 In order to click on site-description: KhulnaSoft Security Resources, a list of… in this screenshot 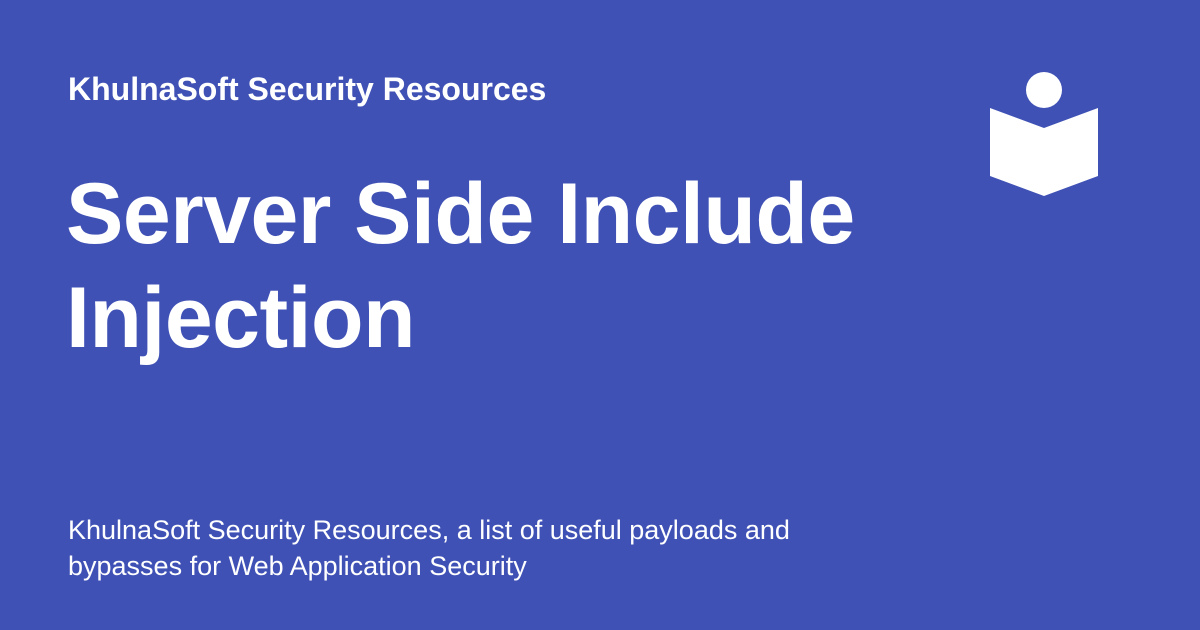, I will do `click(429, 548)`.